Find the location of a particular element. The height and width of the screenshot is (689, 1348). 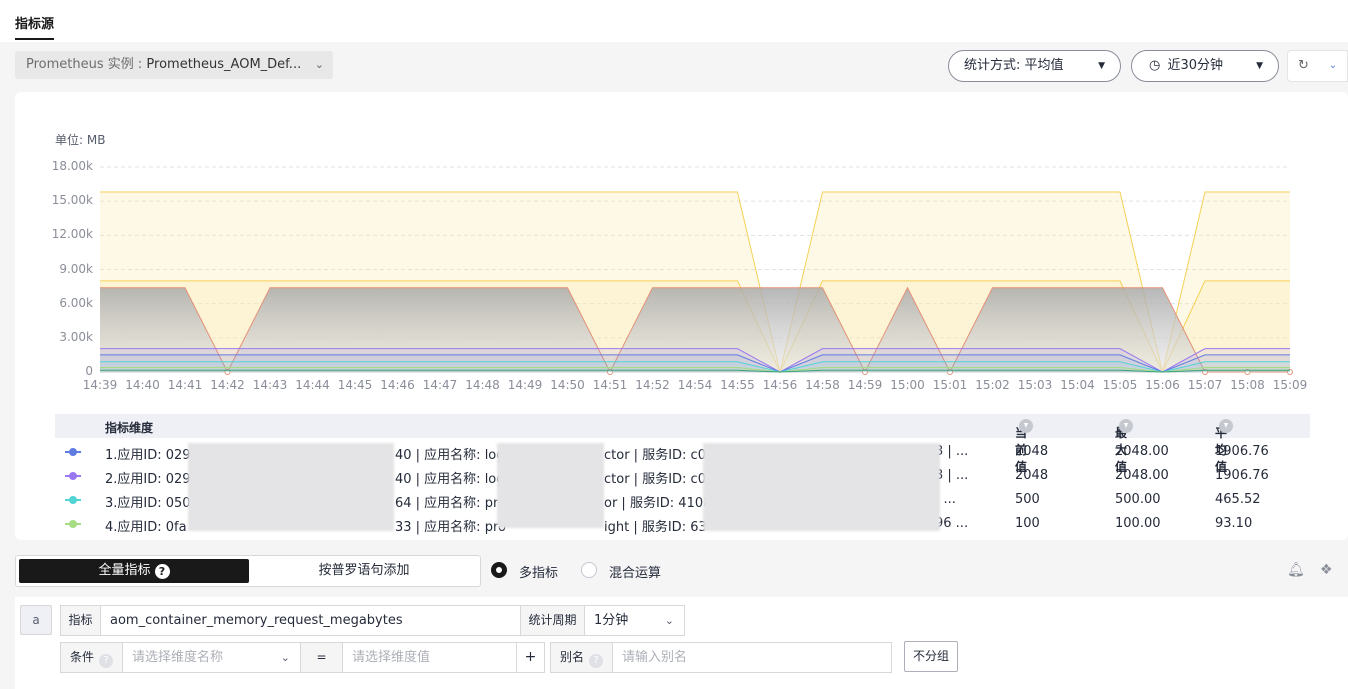

max-value: 100.00 is located at coordinates (1138, 523).